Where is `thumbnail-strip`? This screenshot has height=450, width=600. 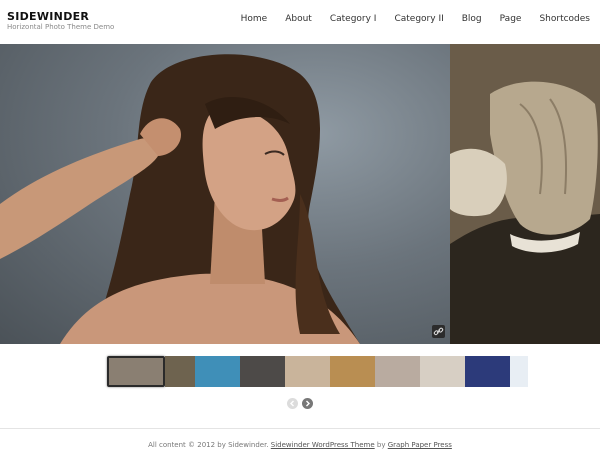 thumbnail-strip is located at coordinates (317, 371).